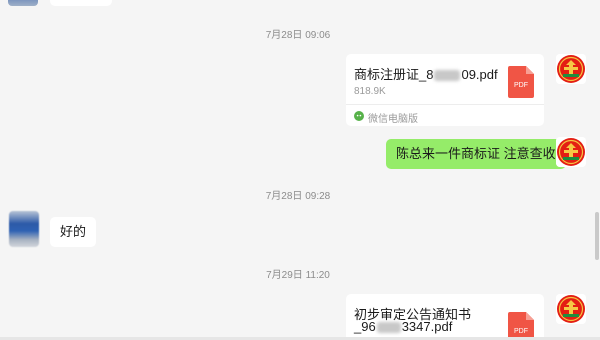  I want to click on wechat-pc-icon, so click(359, 116).